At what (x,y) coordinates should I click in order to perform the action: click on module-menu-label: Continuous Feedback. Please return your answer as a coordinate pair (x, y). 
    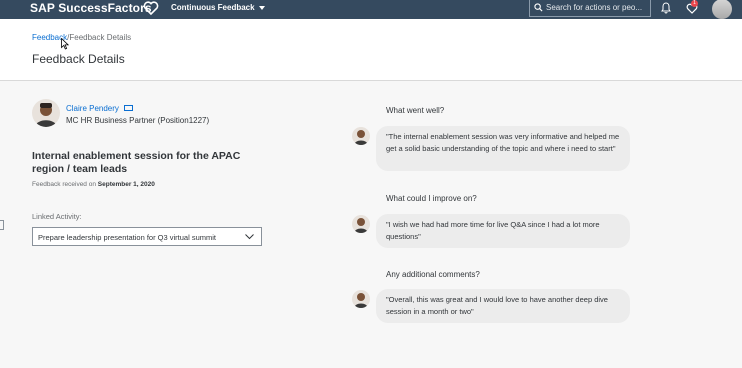
    Looking at the image, I should click on (213, 7).